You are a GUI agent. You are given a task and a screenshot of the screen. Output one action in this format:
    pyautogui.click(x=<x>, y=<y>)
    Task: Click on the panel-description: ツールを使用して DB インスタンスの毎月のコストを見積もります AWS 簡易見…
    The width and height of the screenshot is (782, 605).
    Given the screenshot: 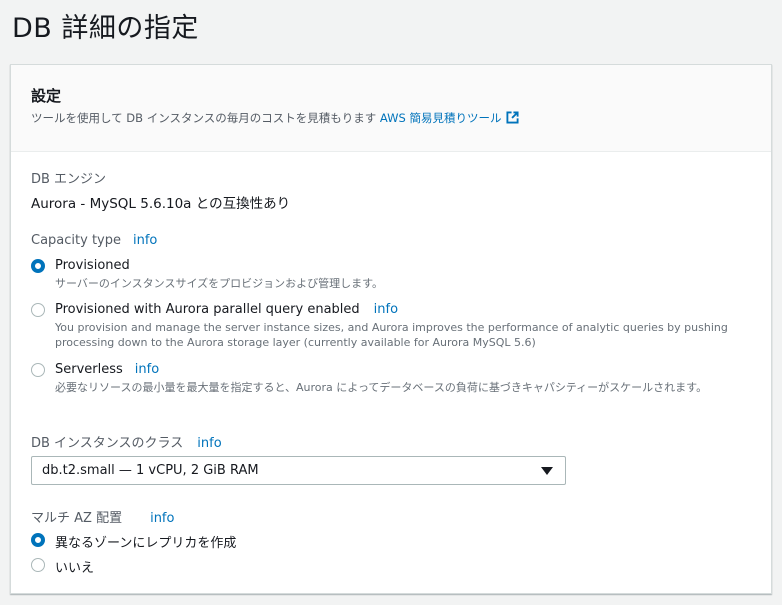 What is the action you would take?
    pyautogui.click(x=275, y=118)
    